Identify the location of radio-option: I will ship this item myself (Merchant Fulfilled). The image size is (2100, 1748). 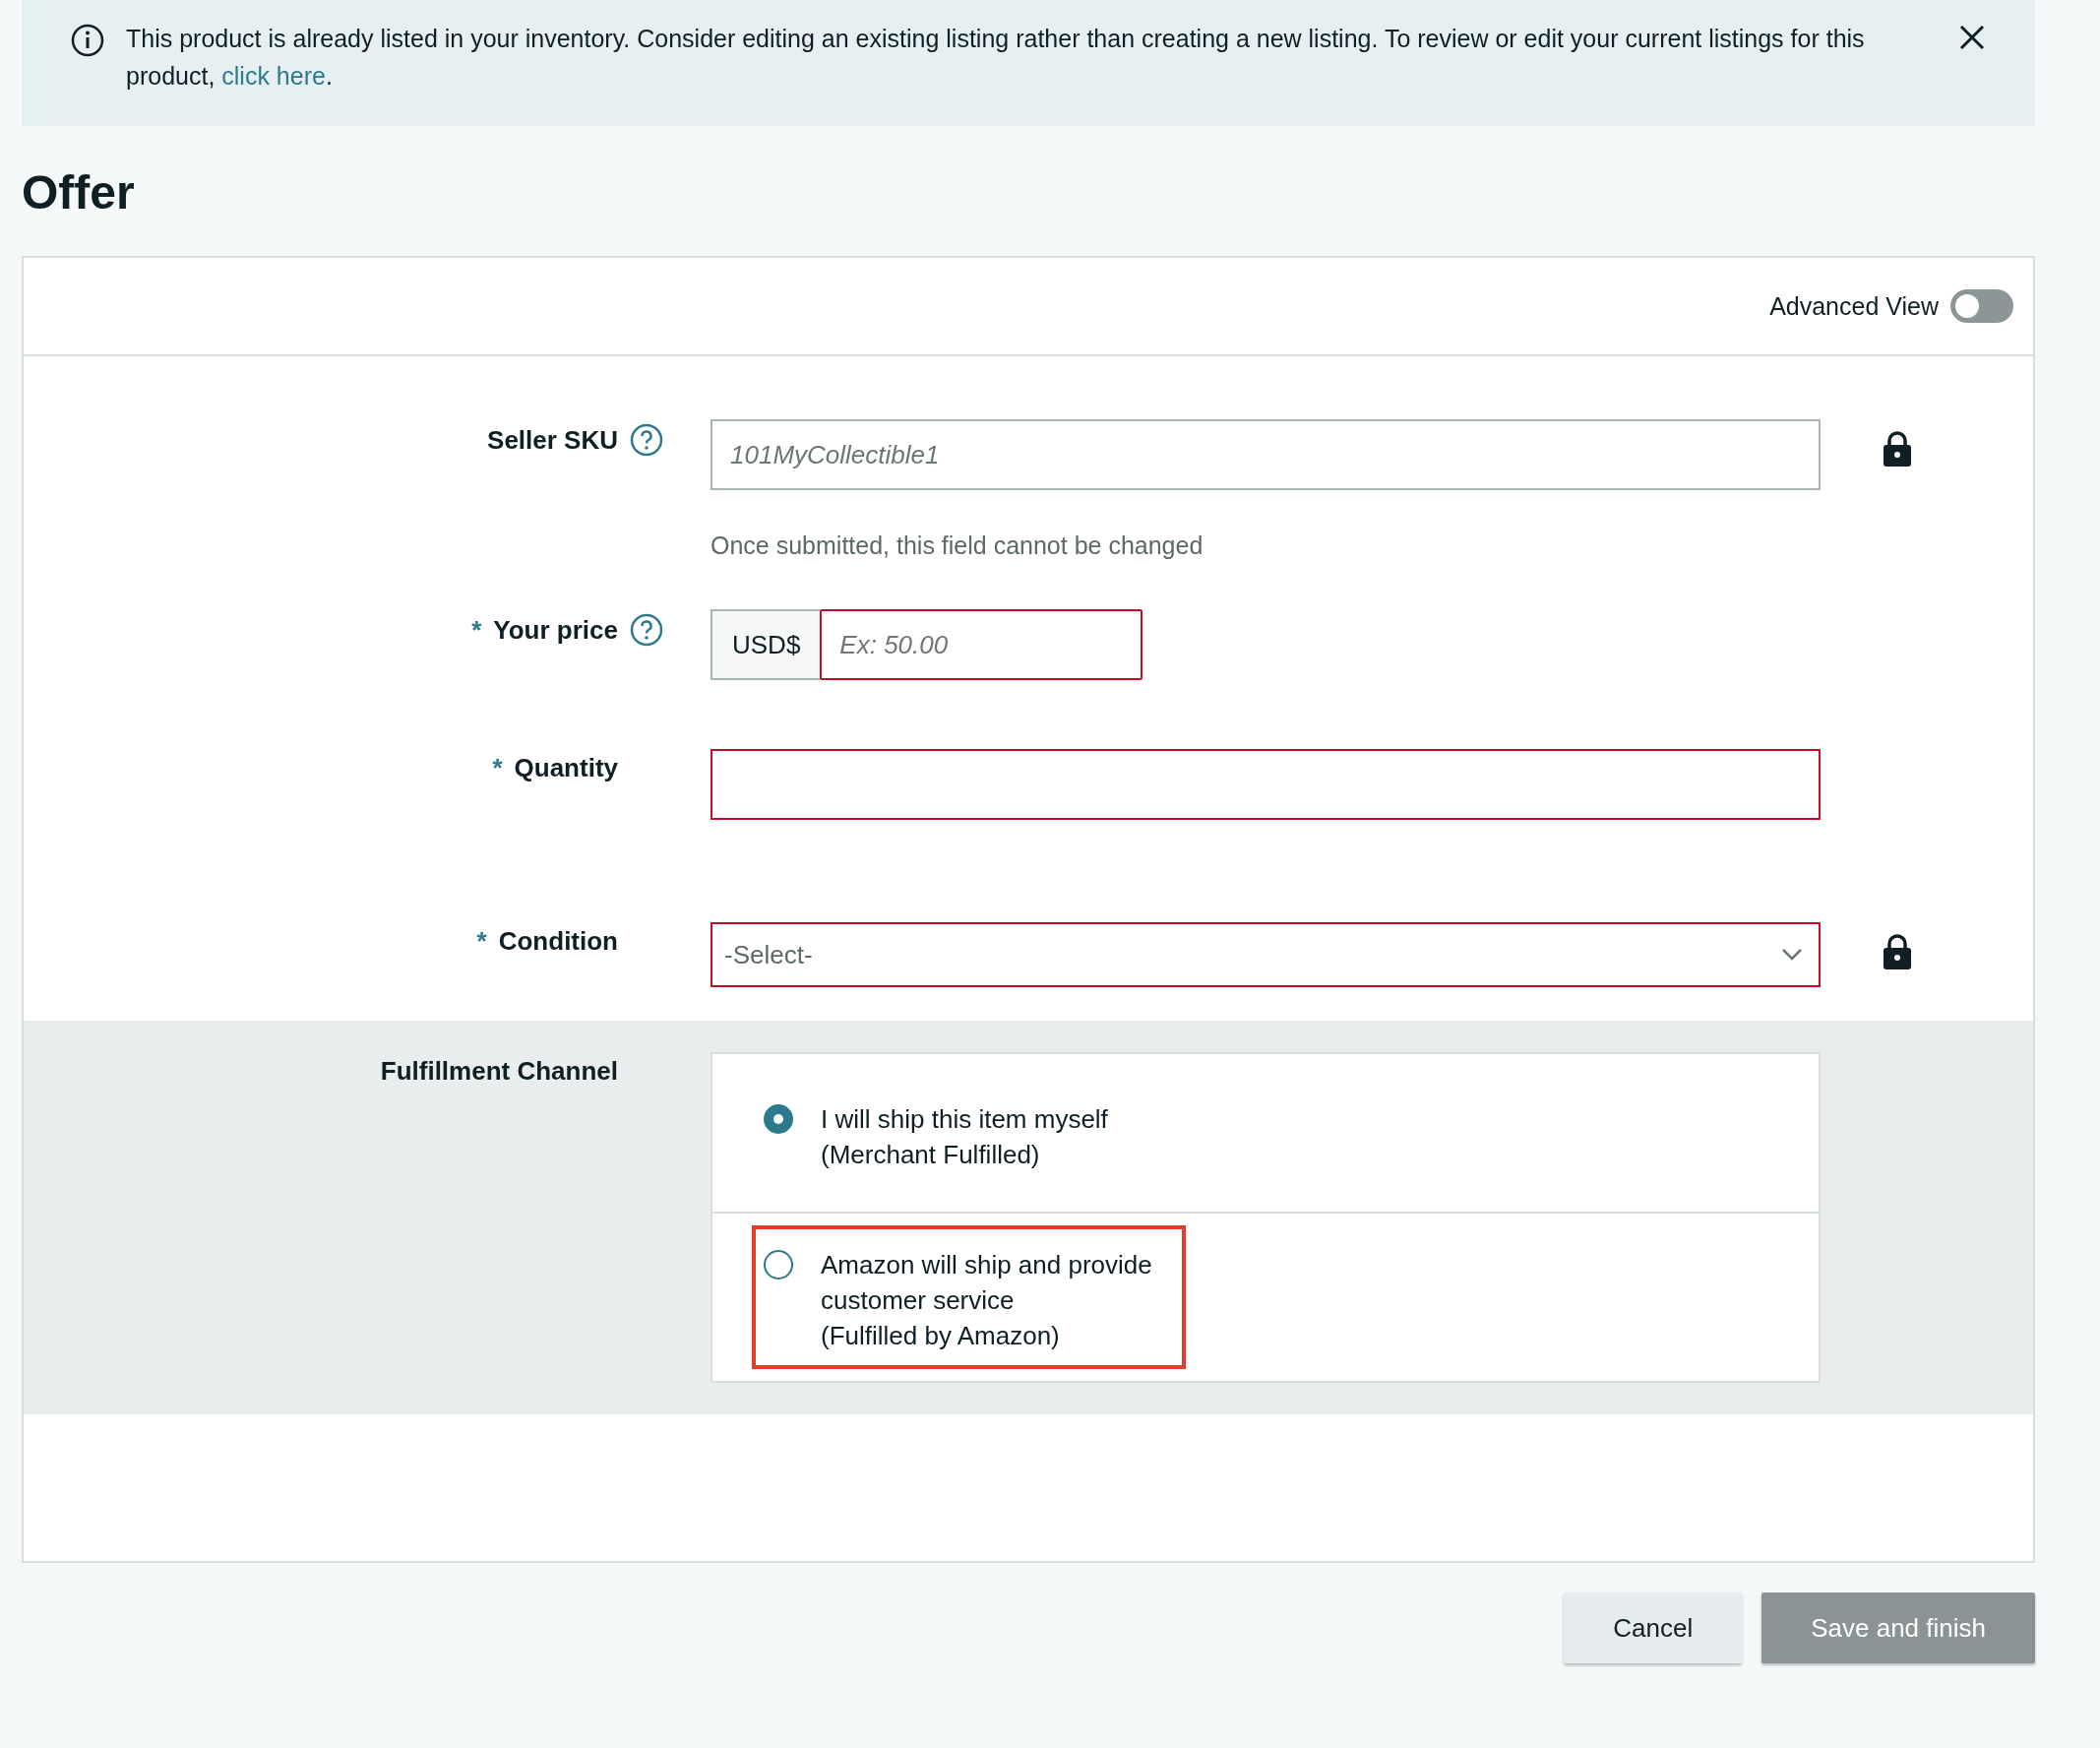
(947, 1134).